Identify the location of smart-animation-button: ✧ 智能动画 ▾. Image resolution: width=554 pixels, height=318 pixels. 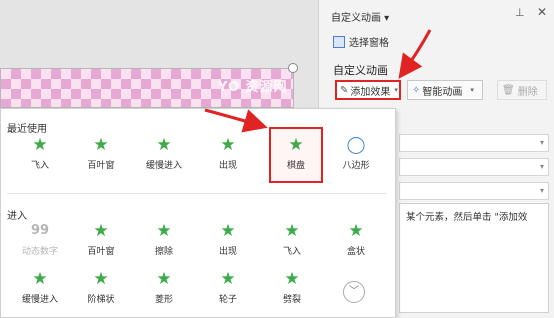
(445, 90).